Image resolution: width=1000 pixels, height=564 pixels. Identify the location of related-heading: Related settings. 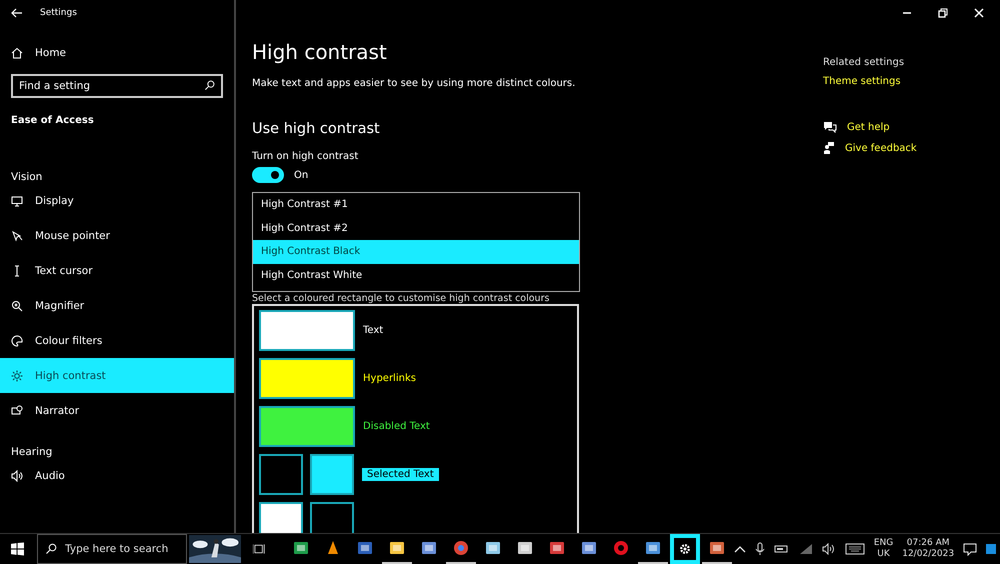
(864, 62).